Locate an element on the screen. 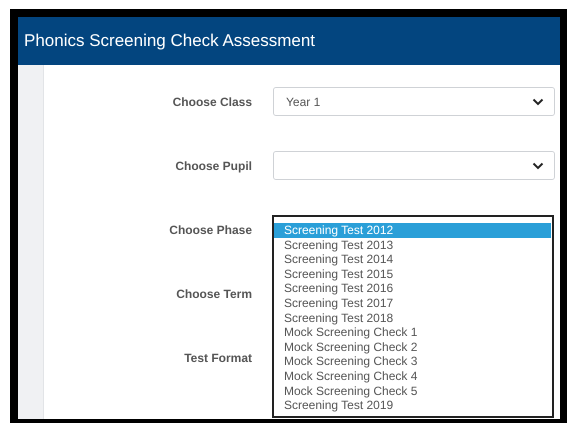  page-title: Phonics Screening Check Assessment is located at coordinates (170, 41).